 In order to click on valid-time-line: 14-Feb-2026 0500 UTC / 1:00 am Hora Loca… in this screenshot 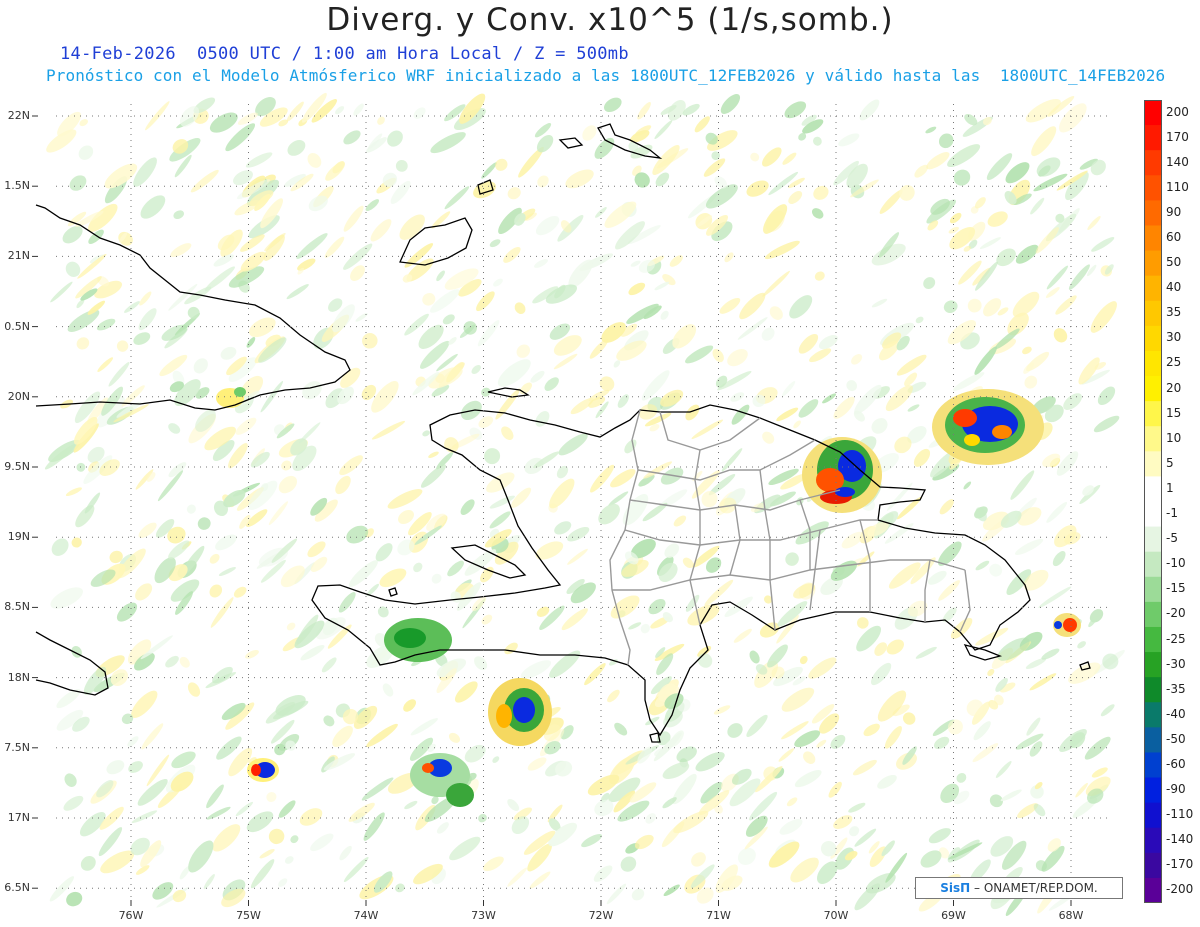, I will do `click(344, 54)`.